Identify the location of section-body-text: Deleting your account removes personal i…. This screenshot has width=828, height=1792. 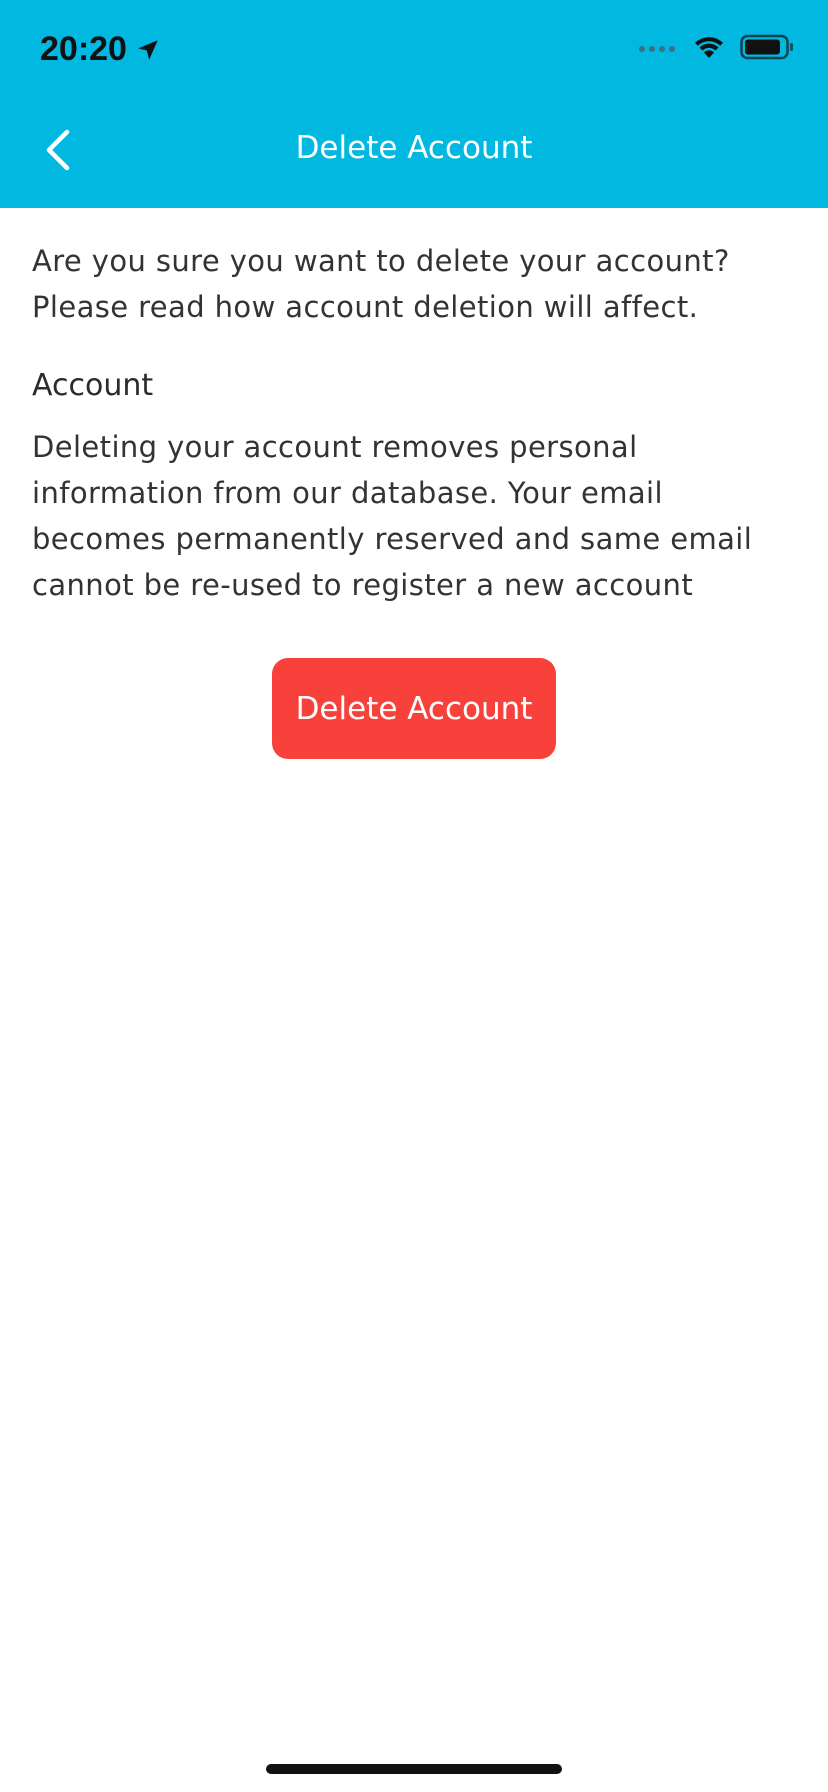
(392, 516).